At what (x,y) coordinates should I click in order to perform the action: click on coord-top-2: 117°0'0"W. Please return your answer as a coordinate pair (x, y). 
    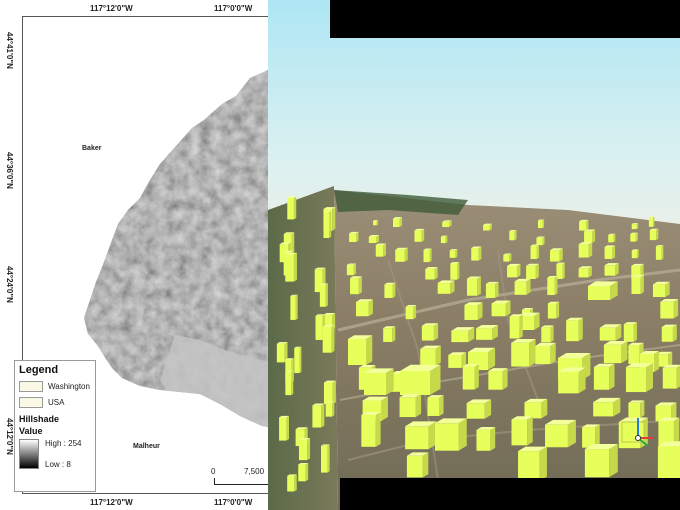
    Looking at the image, I should click on (233, 8).